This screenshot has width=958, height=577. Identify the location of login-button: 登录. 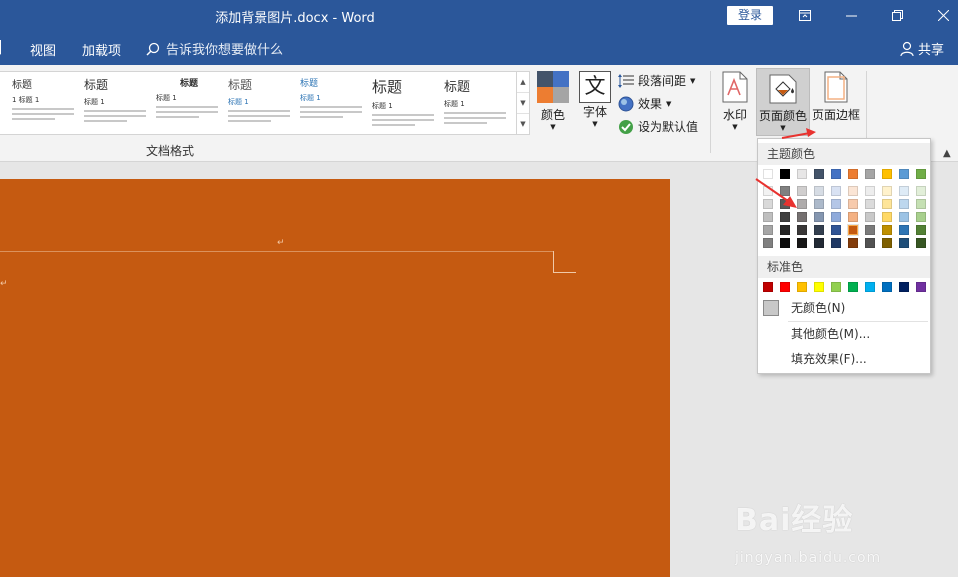
(750, 15).